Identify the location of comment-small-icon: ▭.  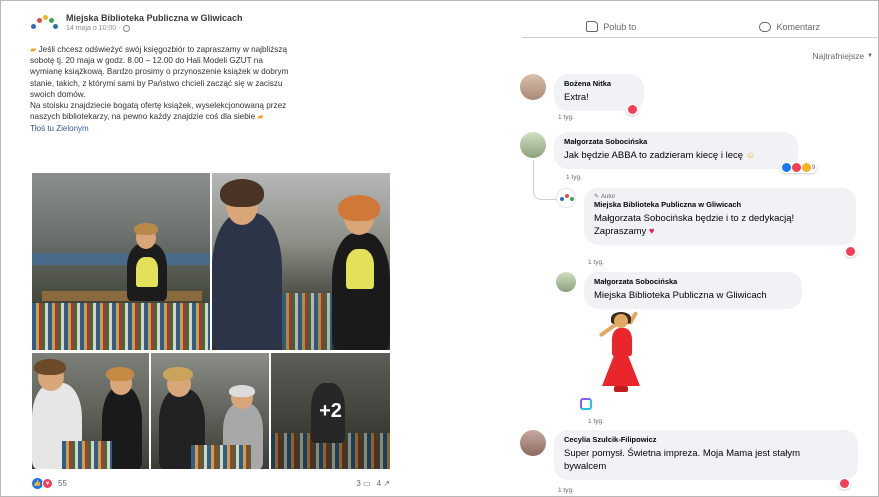
(367, 483).